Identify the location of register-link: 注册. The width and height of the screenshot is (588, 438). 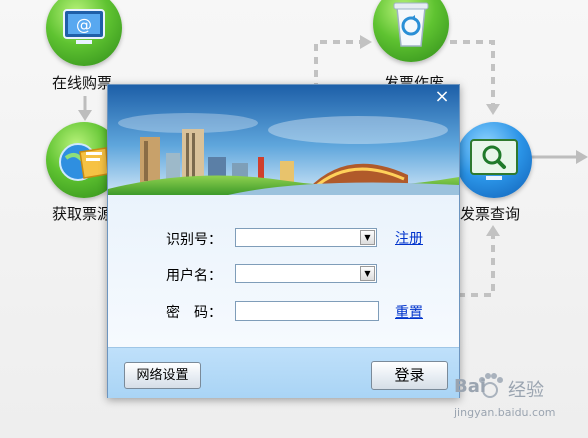
(409, 238).